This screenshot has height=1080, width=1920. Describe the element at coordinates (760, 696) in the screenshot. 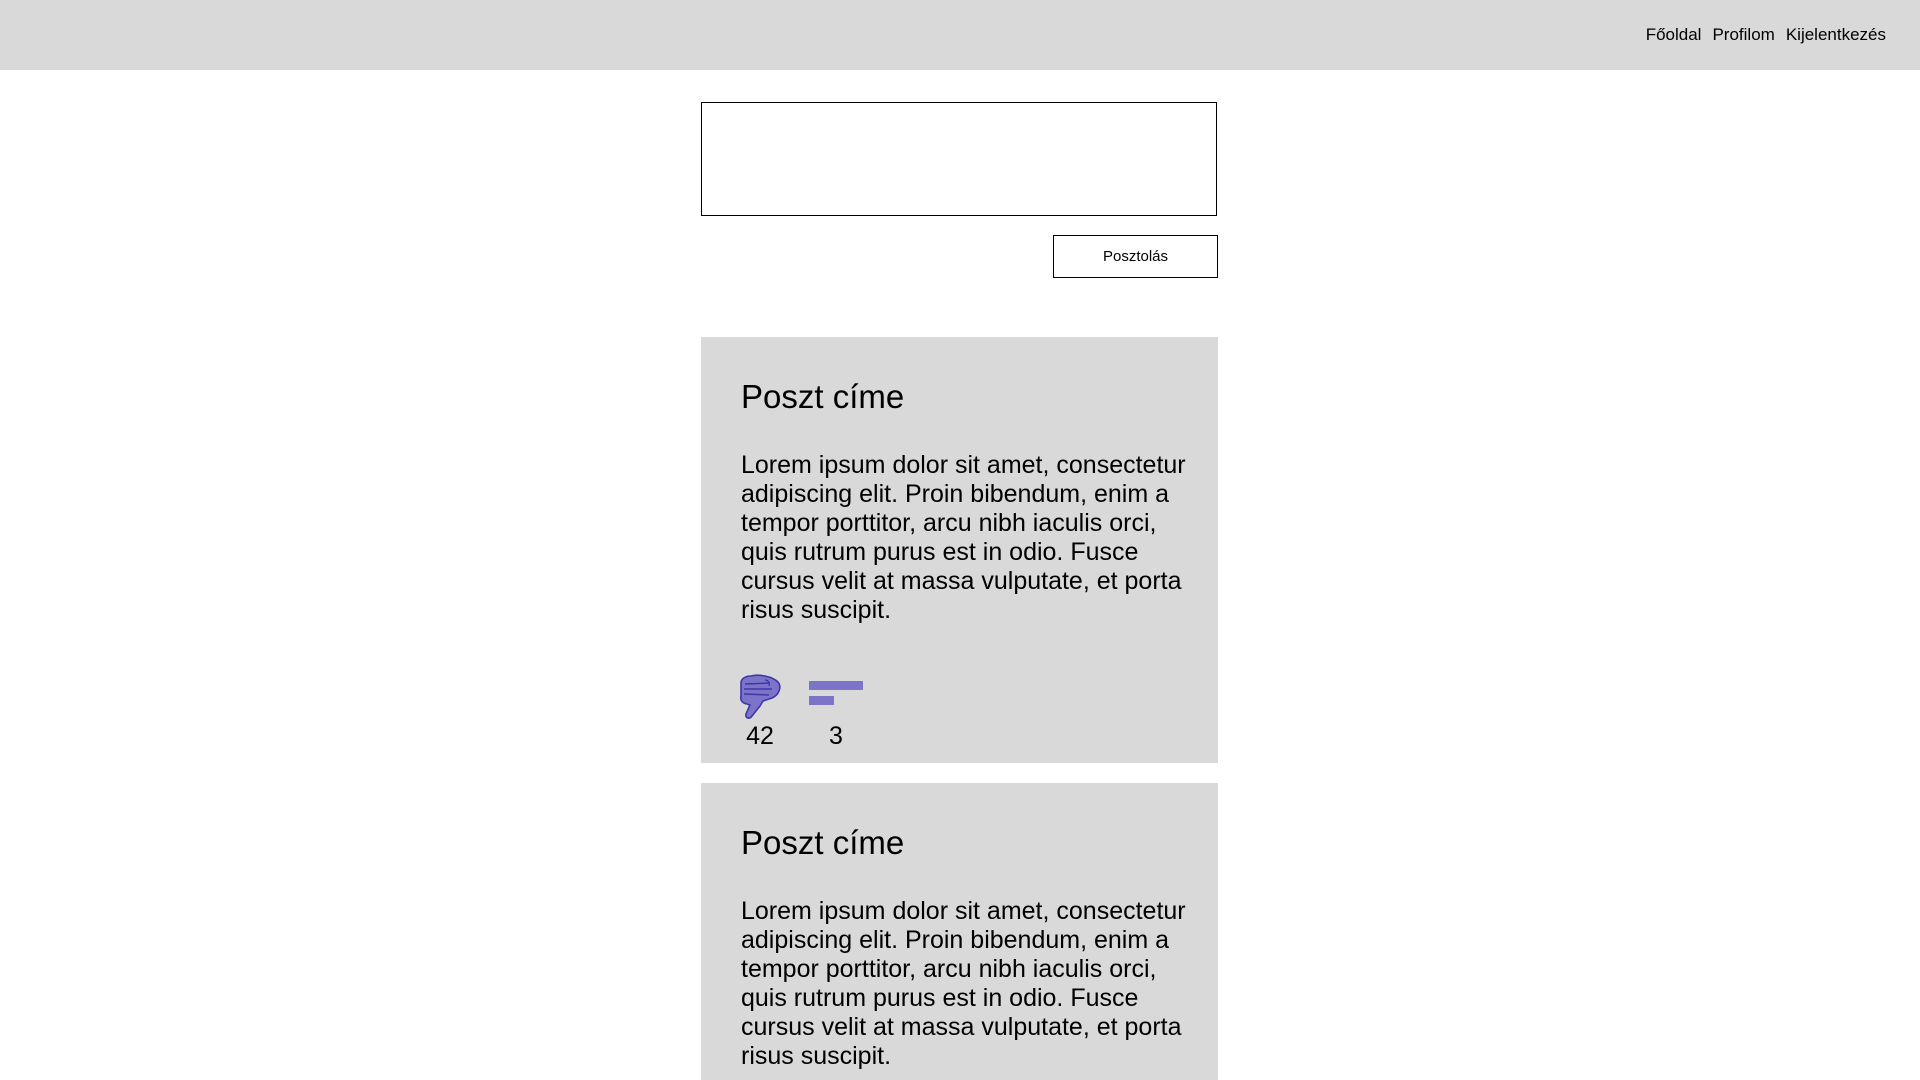

I see `thumbs-down-icon` at that location.